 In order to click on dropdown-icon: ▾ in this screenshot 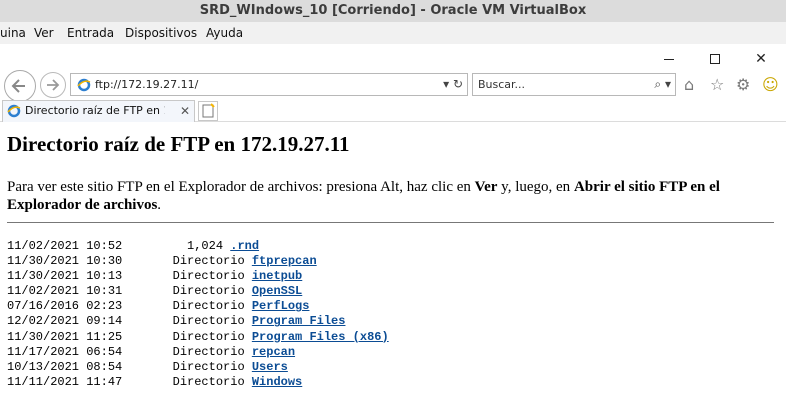, I will do `click(446, 84)`.